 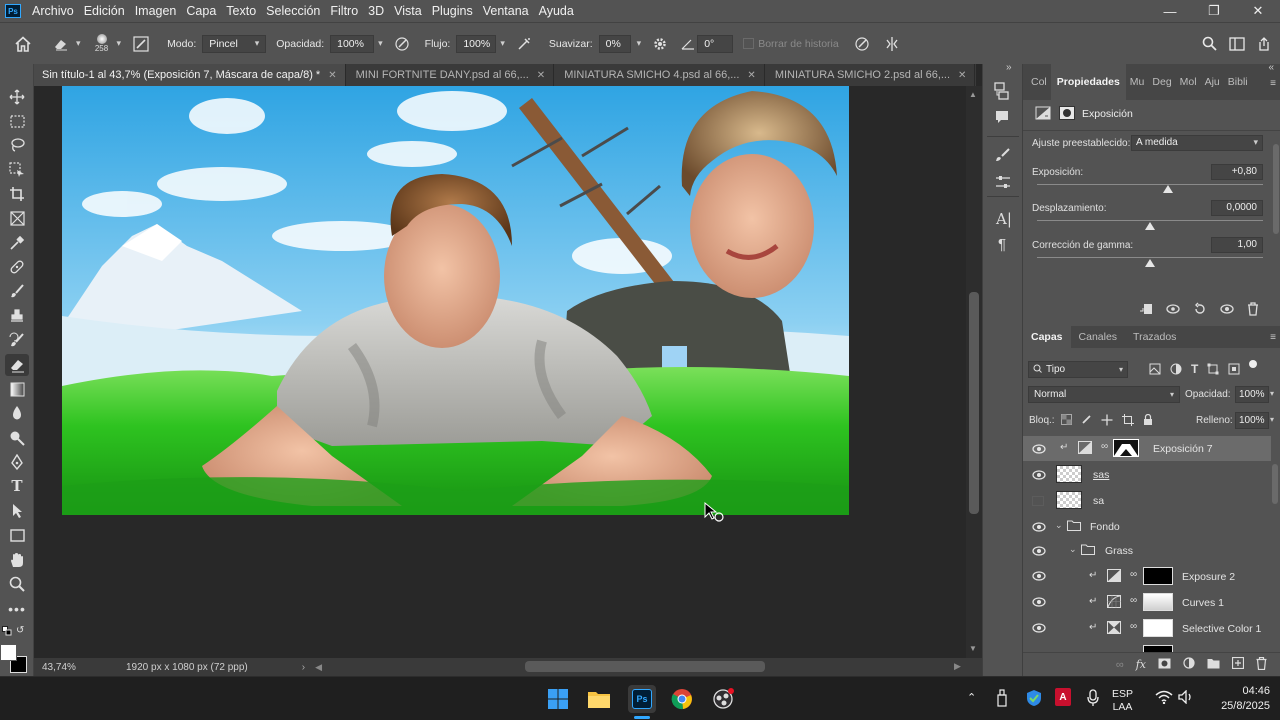 I want to click on smooth-field: 0%, so click(x=614, y=43).